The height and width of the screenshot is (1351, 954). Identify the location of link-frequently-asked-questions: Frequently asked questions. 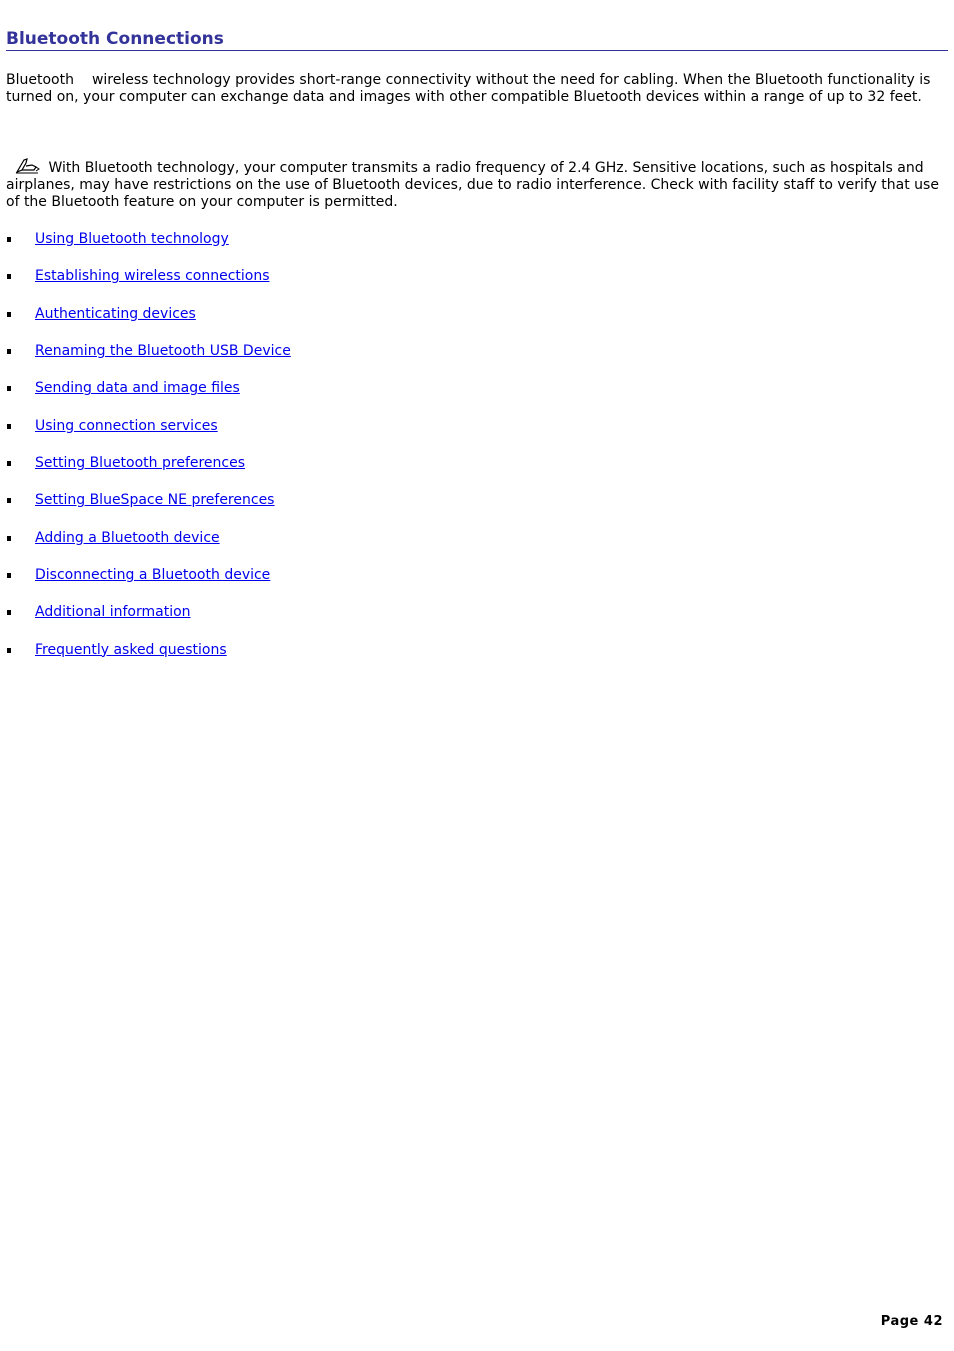
(131, 650).